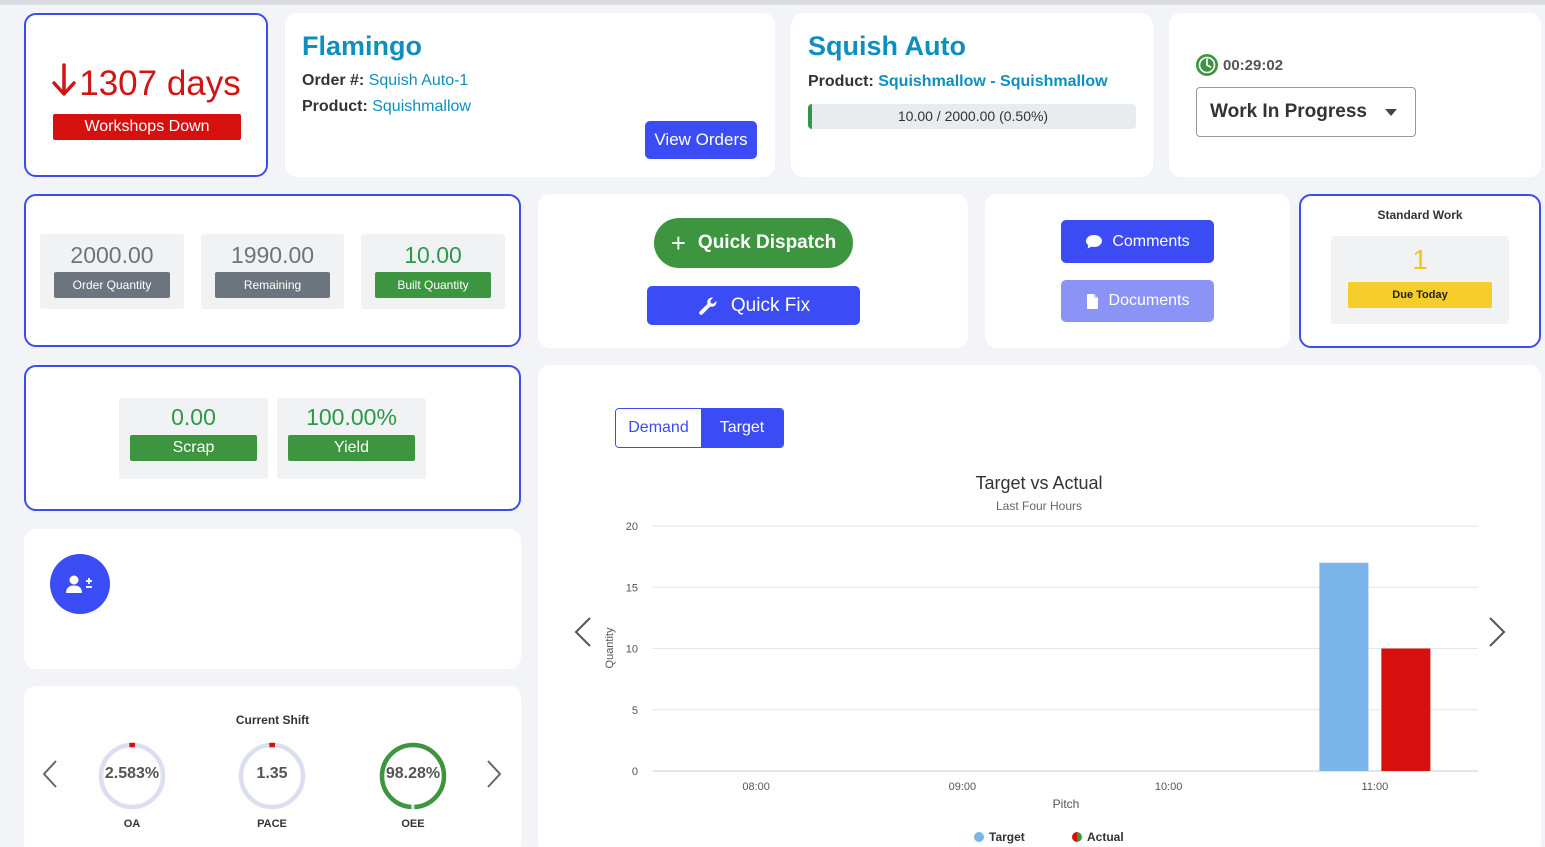  I want to click on order-product-value: Squishmallow, so click(421, 106).